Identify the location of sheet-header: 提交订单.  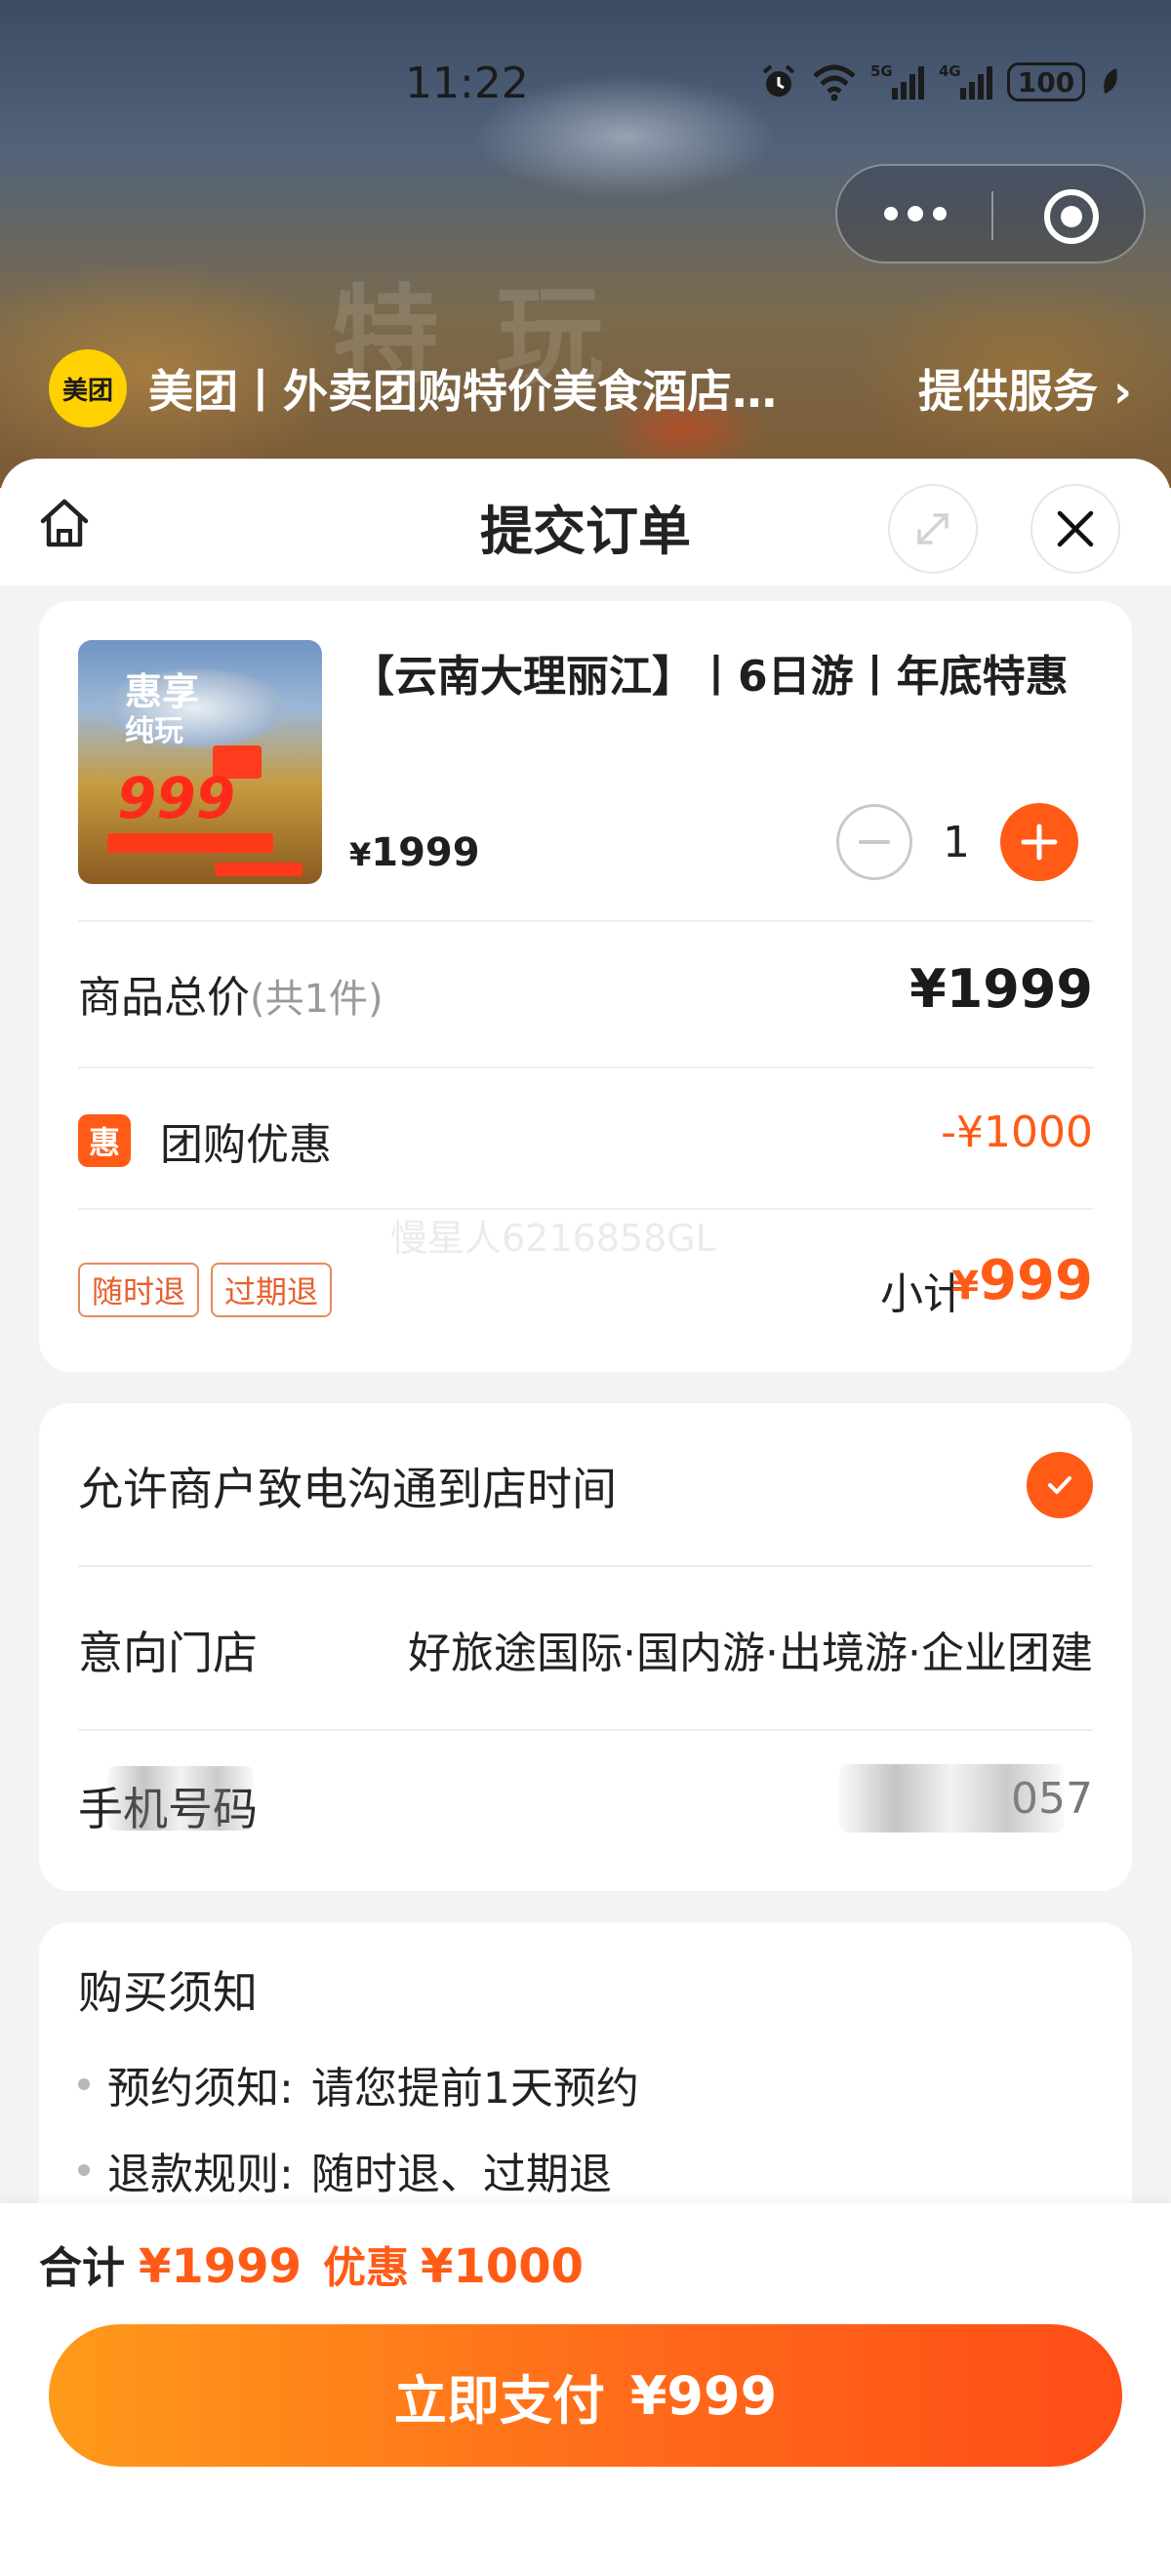
(585, 522).